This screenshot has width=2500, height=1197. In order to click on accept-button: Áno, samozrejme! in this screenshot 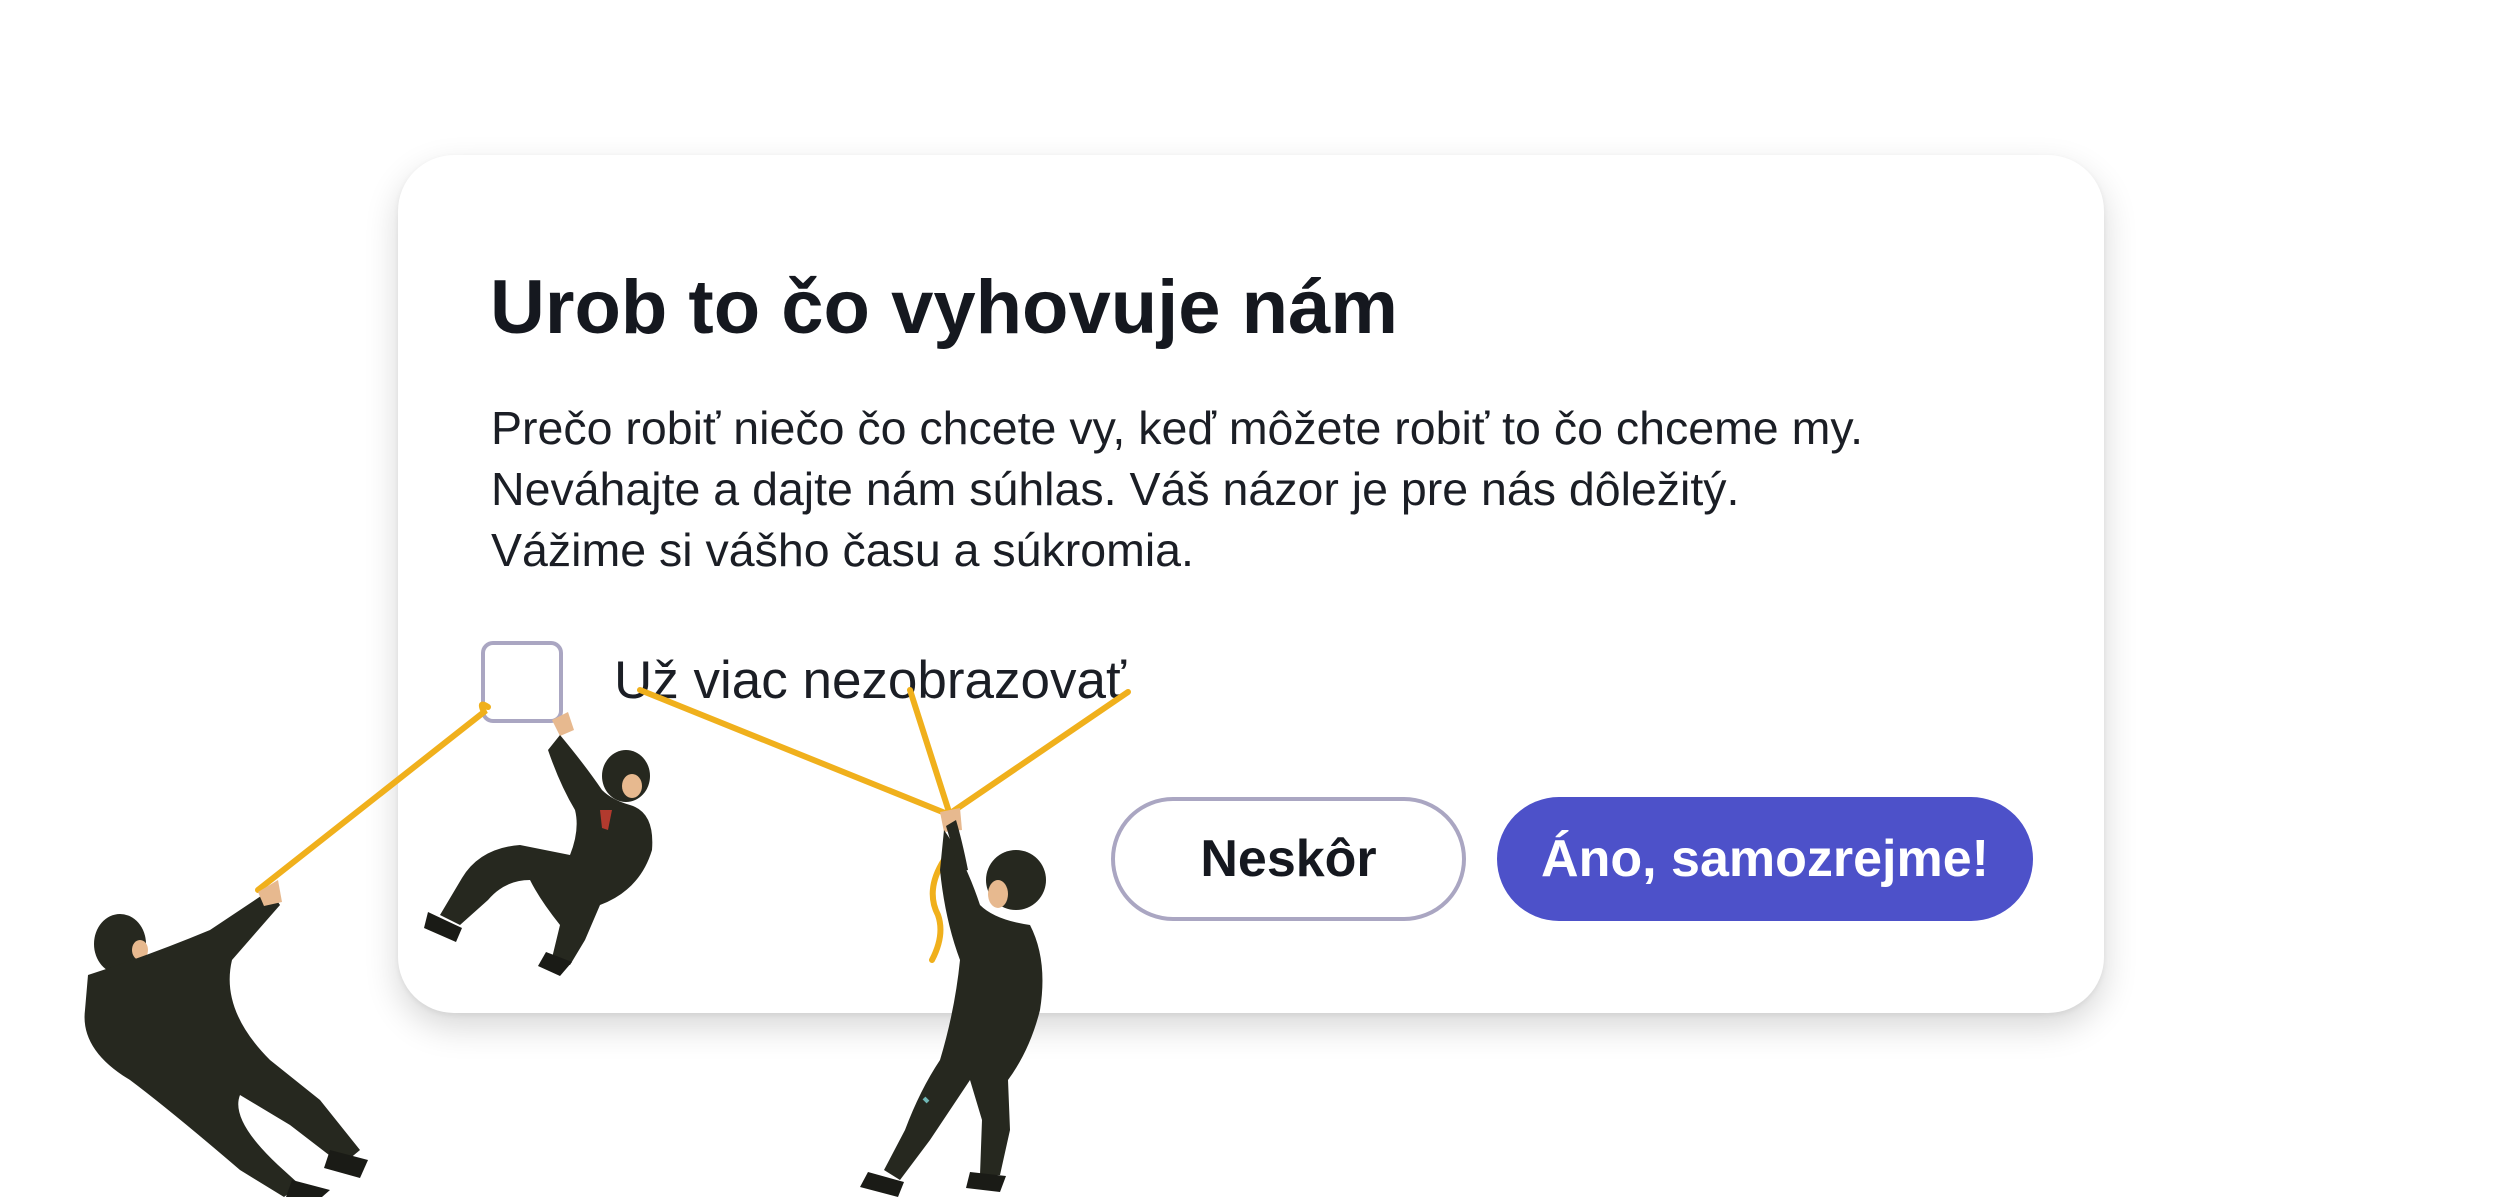, I will do `click(1765, 859)`.